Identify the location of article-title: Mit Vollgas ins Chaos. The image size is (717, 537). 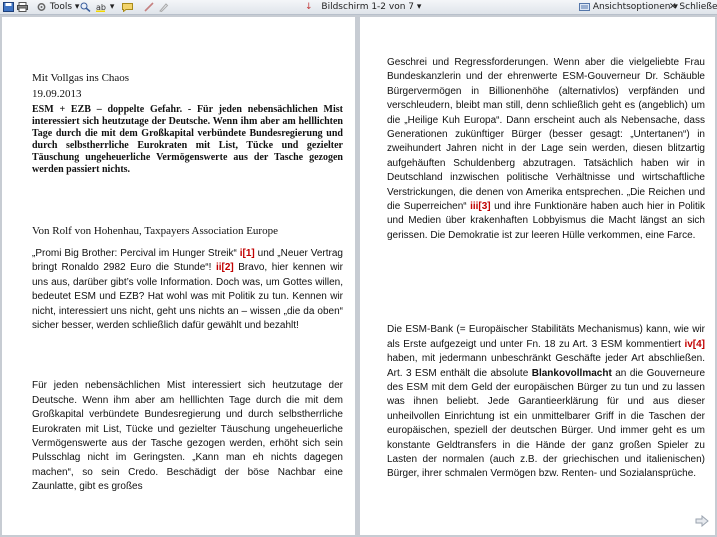
(81, 78).